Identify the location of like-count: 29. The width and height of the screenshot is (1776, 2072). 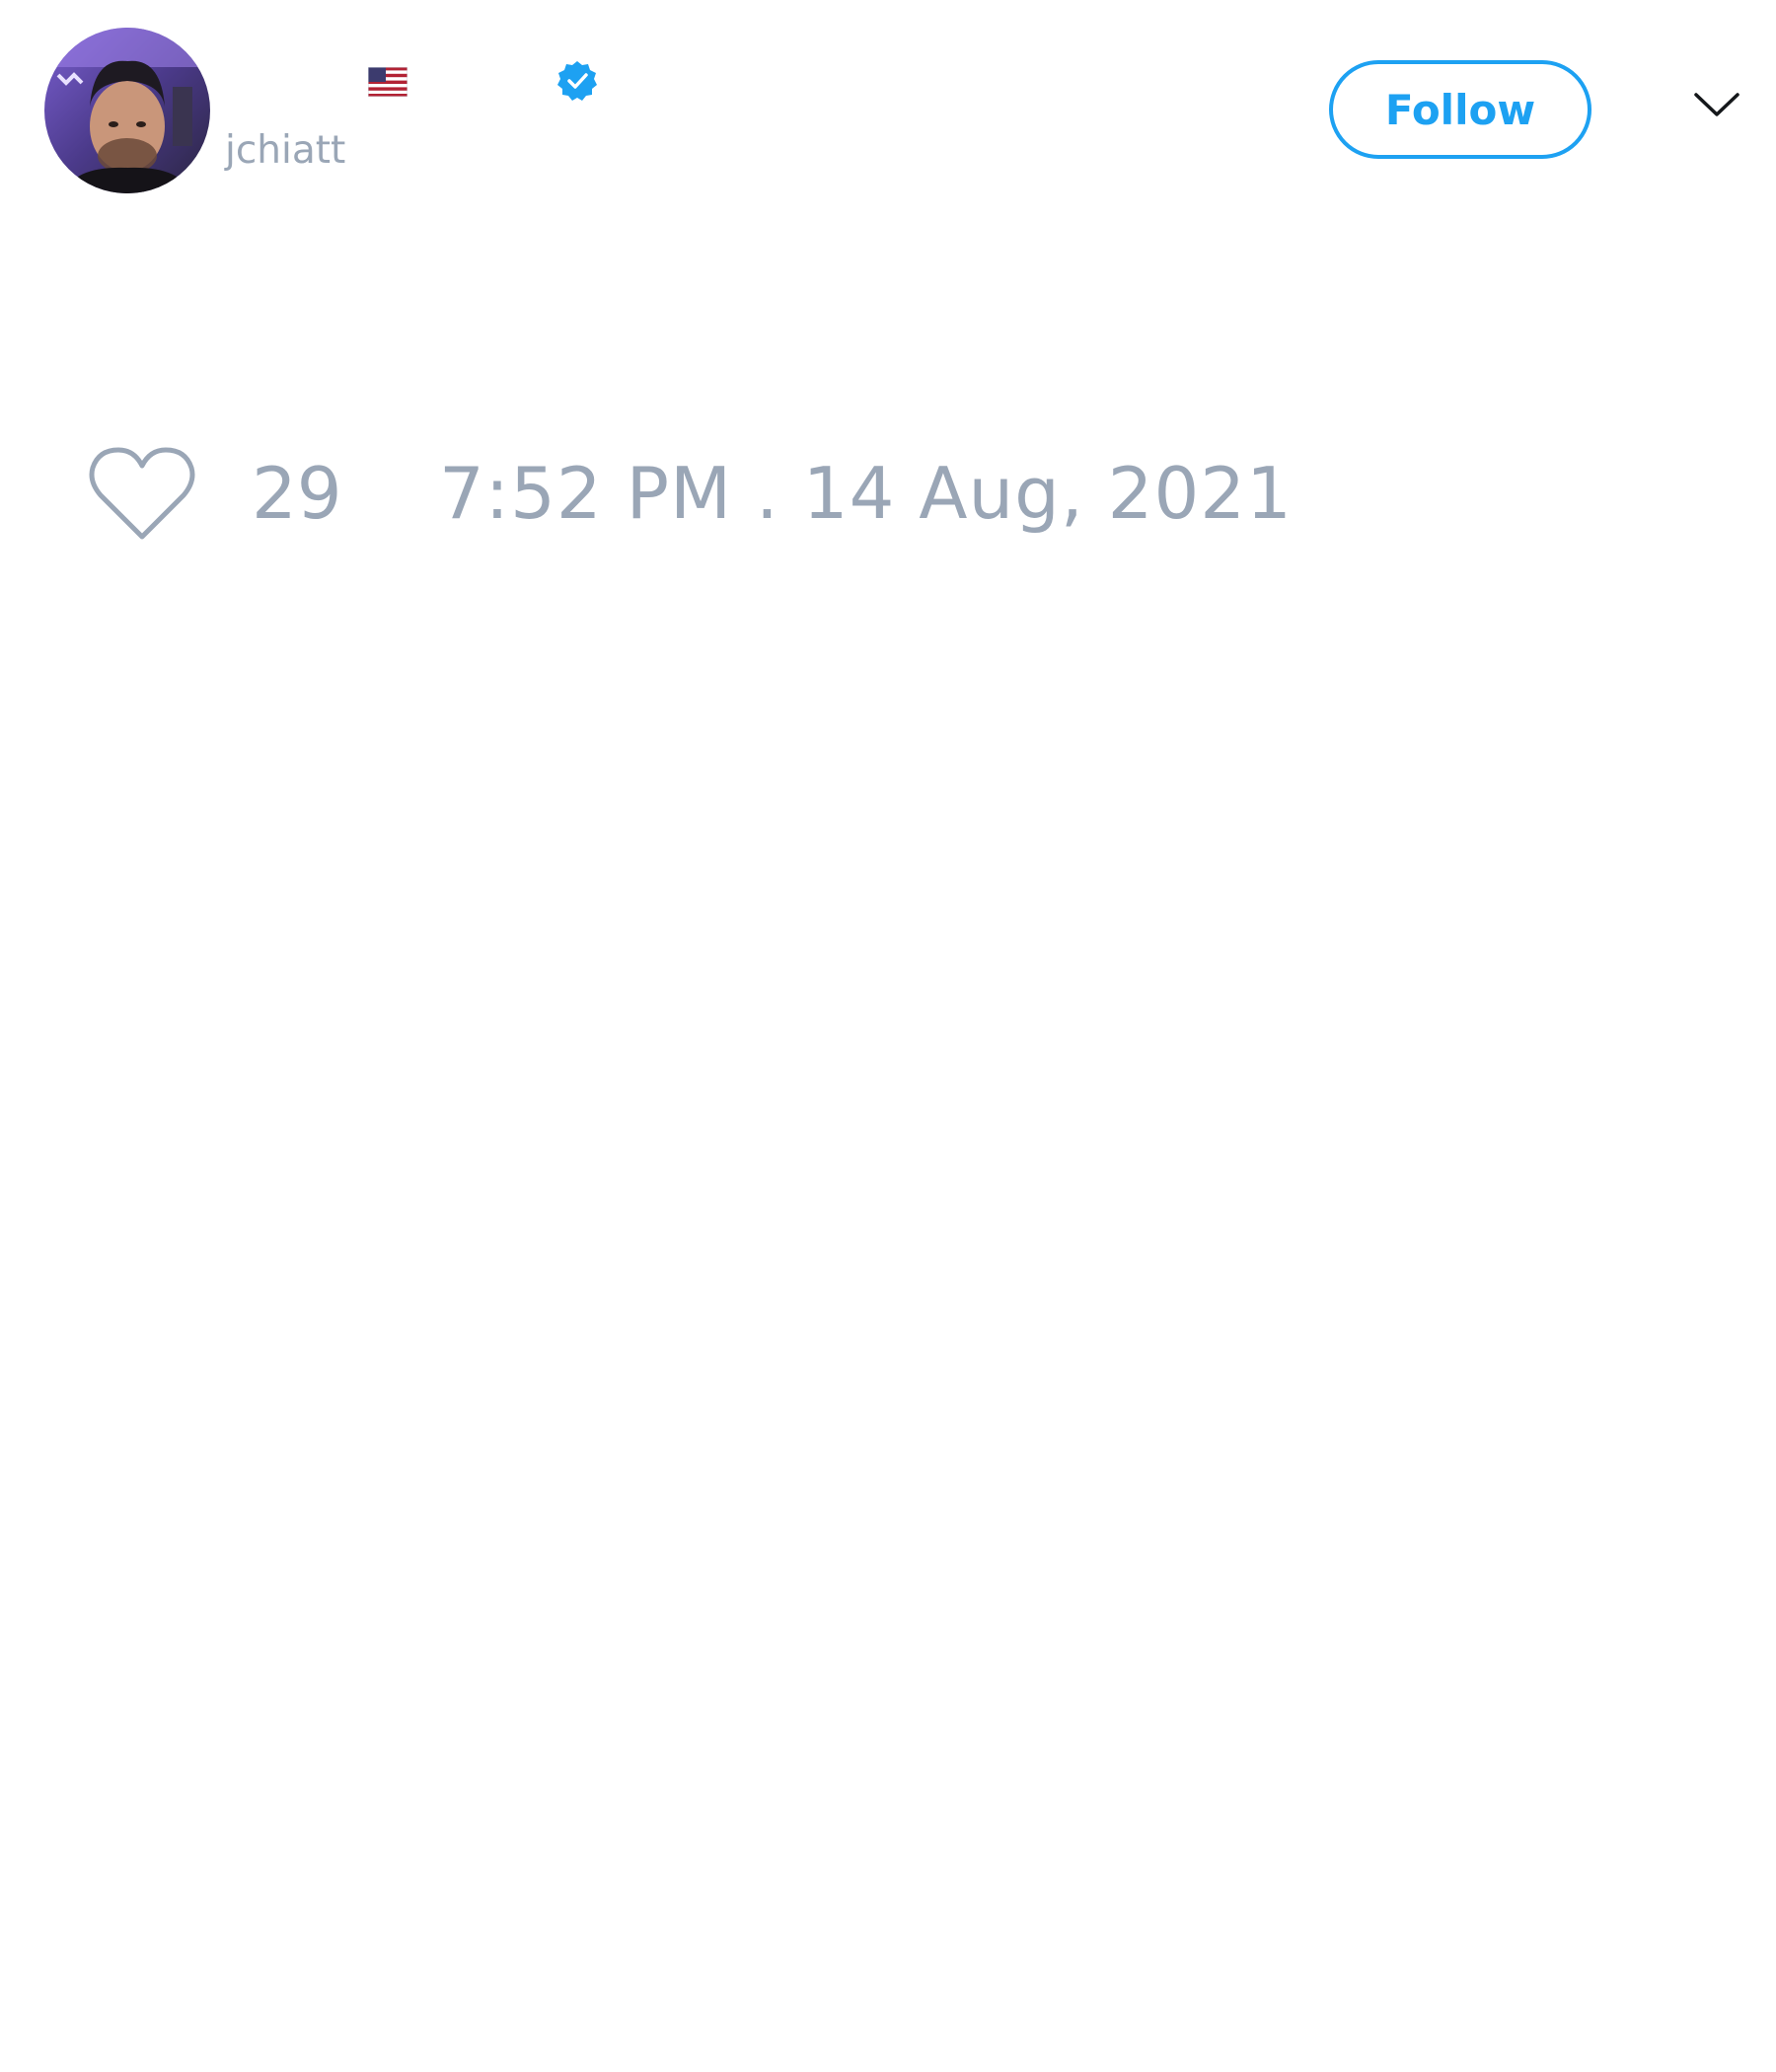
(297, 494).